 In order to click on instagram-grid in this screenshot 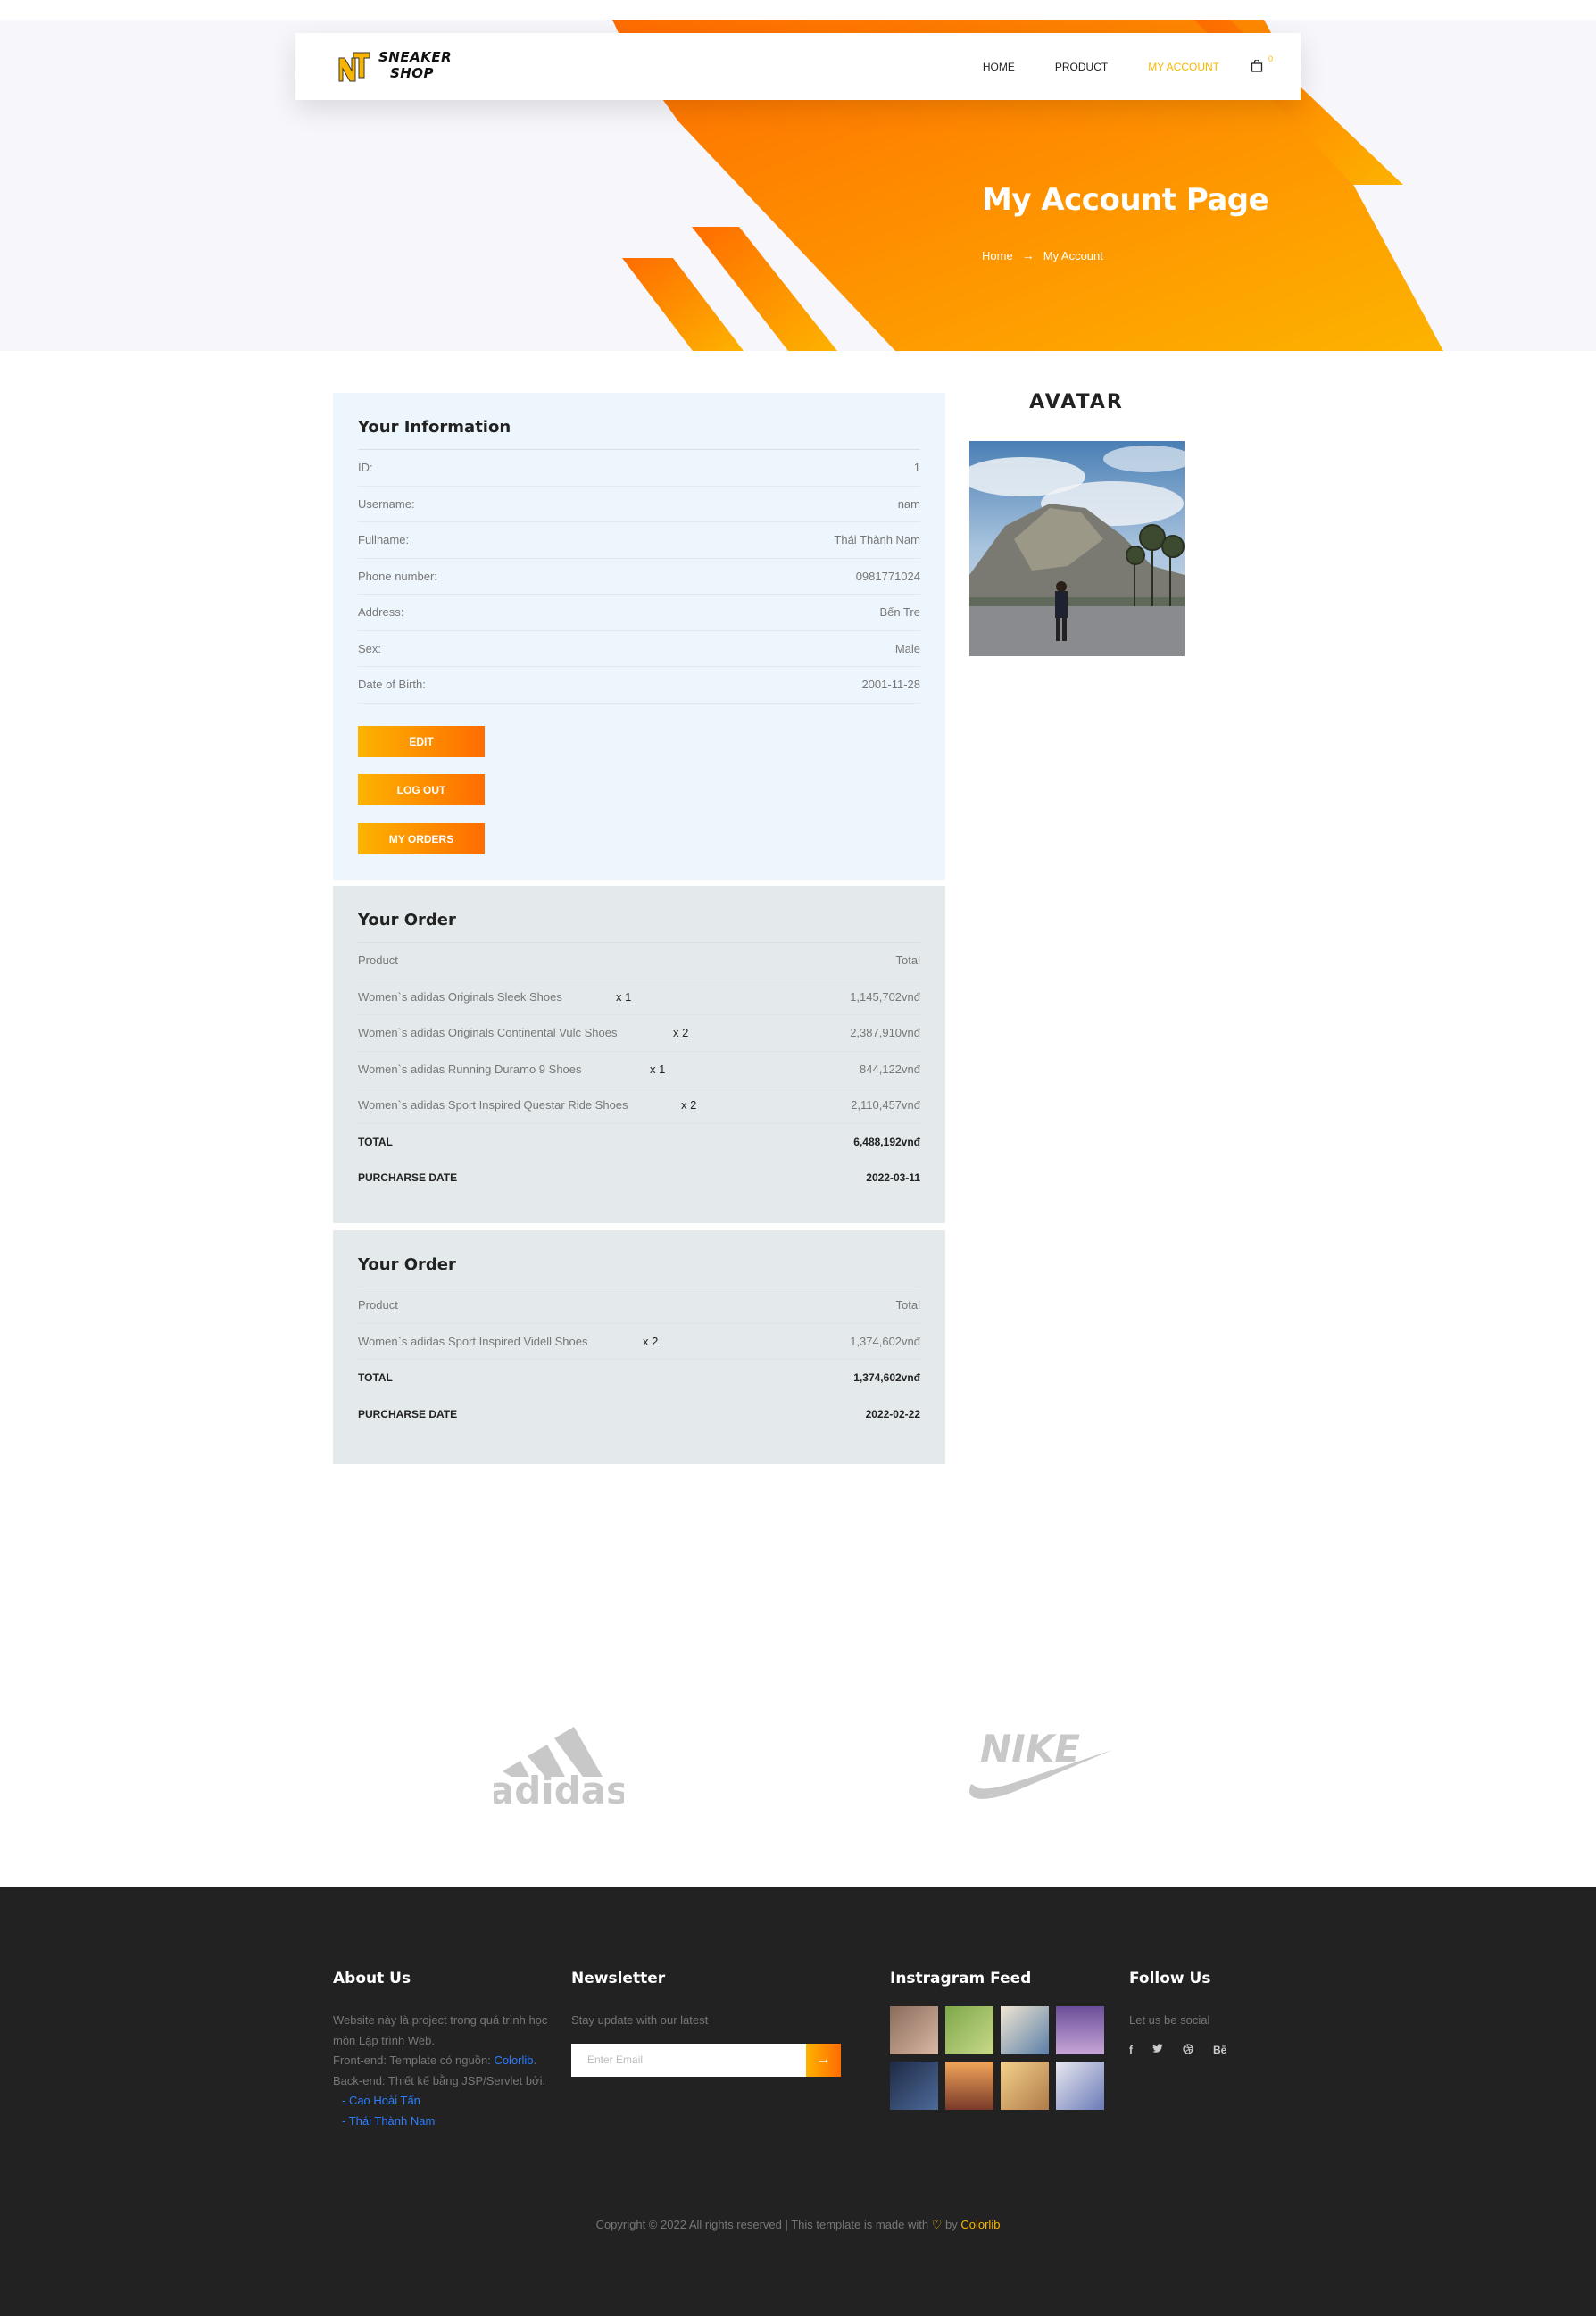, I will do `click(1002, 2058)`.